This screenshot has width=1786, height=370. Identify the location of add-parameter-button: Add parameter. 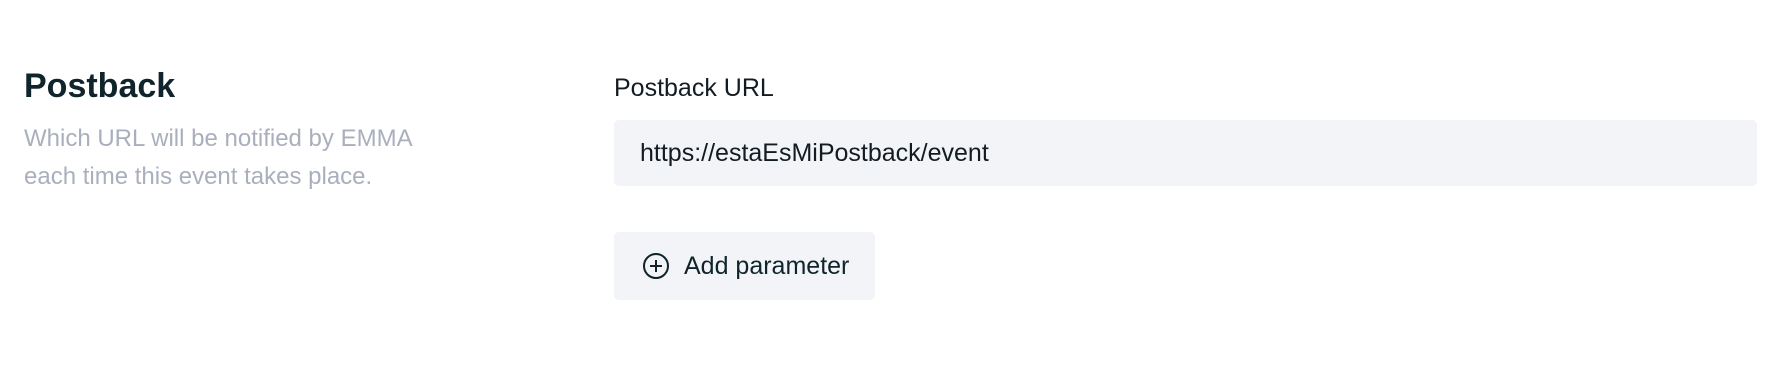
(745, 266).